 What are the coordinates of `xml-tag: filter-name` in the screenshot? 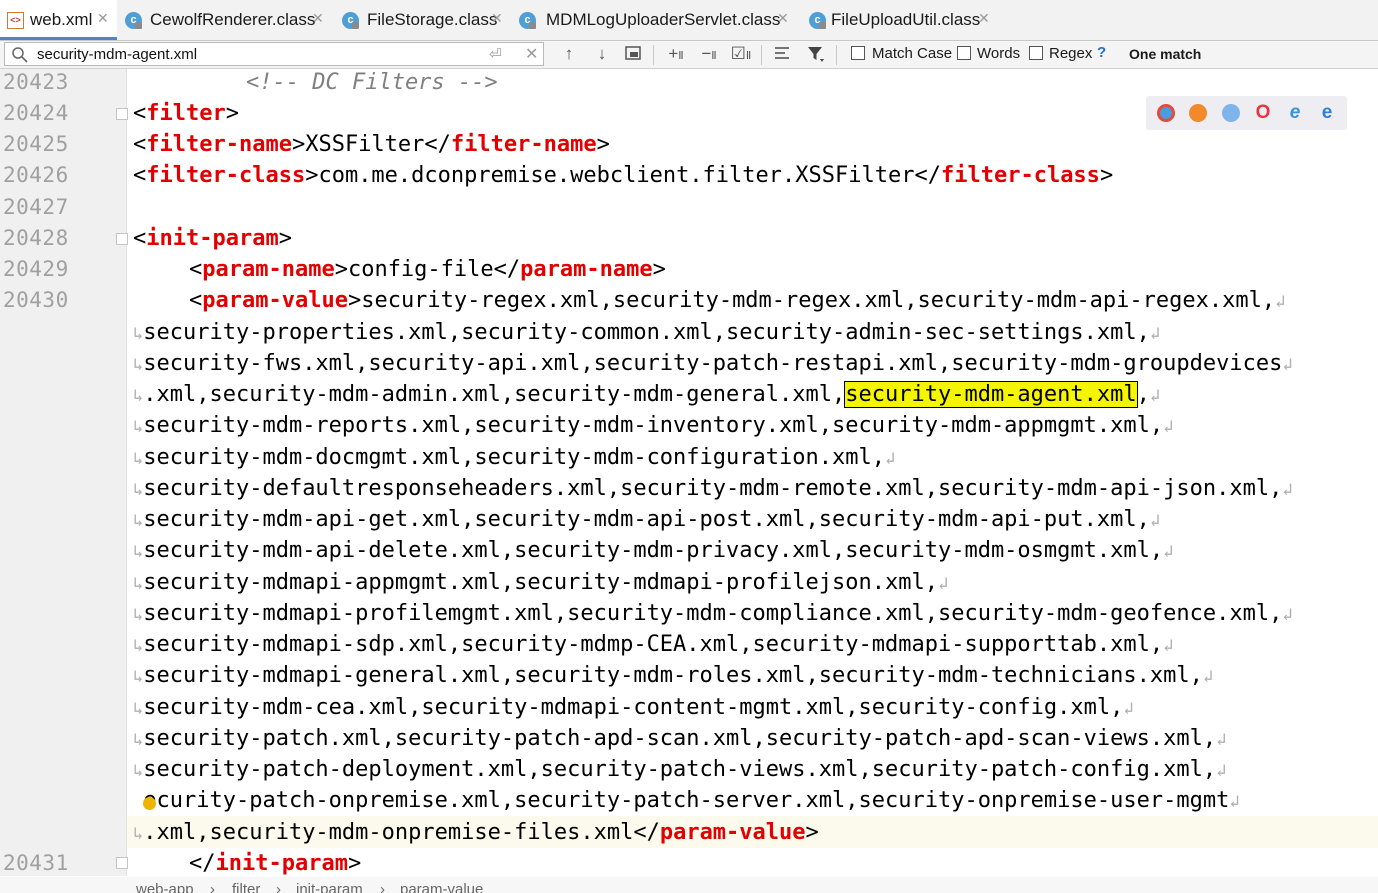 It's located at (219, 144).